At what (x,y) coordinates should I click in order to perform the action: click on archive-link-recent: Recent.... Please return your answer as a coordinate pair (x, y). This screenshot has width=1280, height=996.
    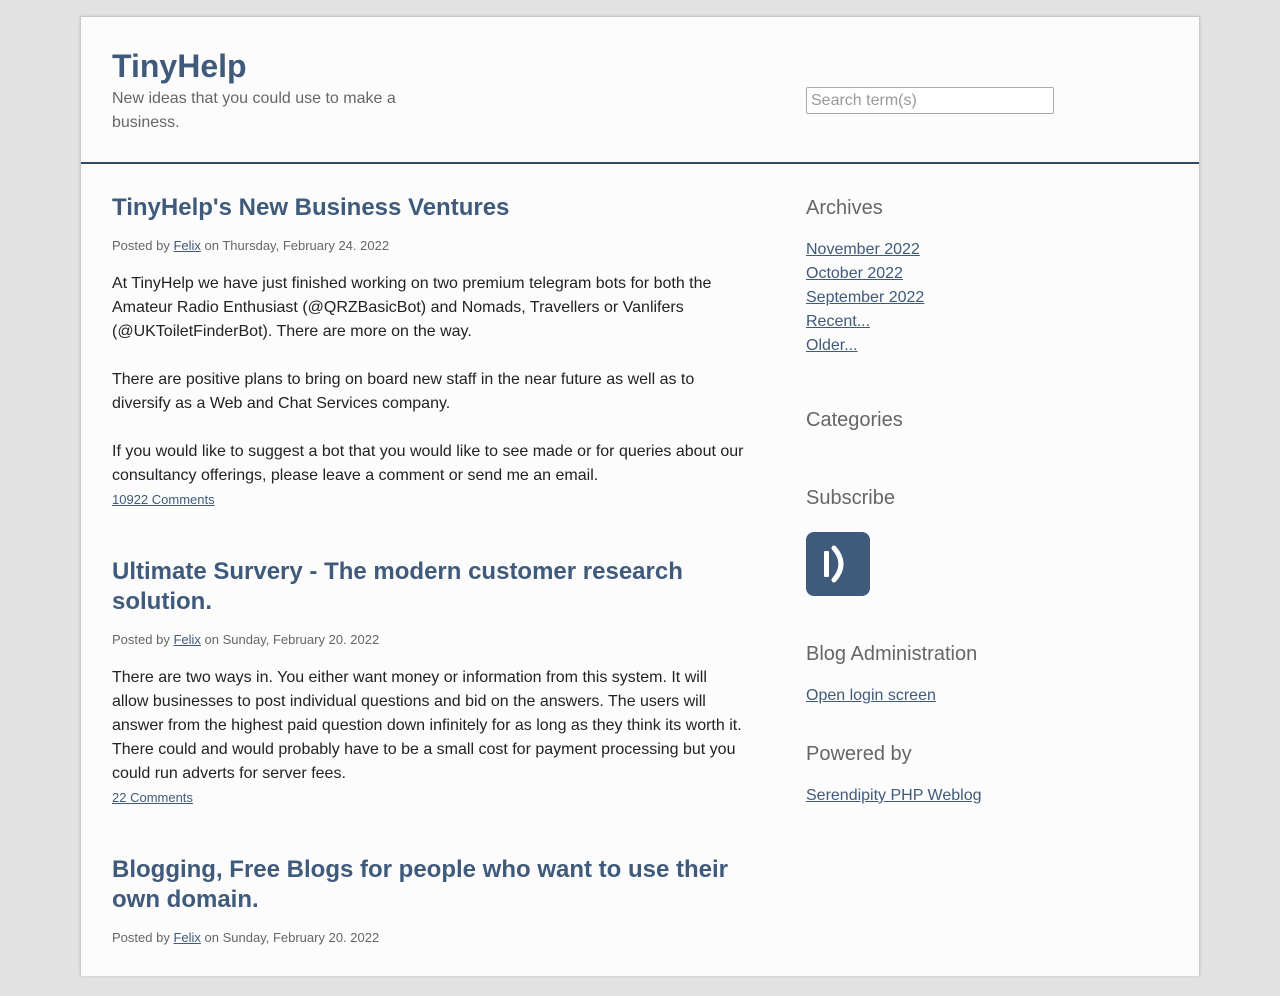
    Looking at the image, I should click on (838, 321).